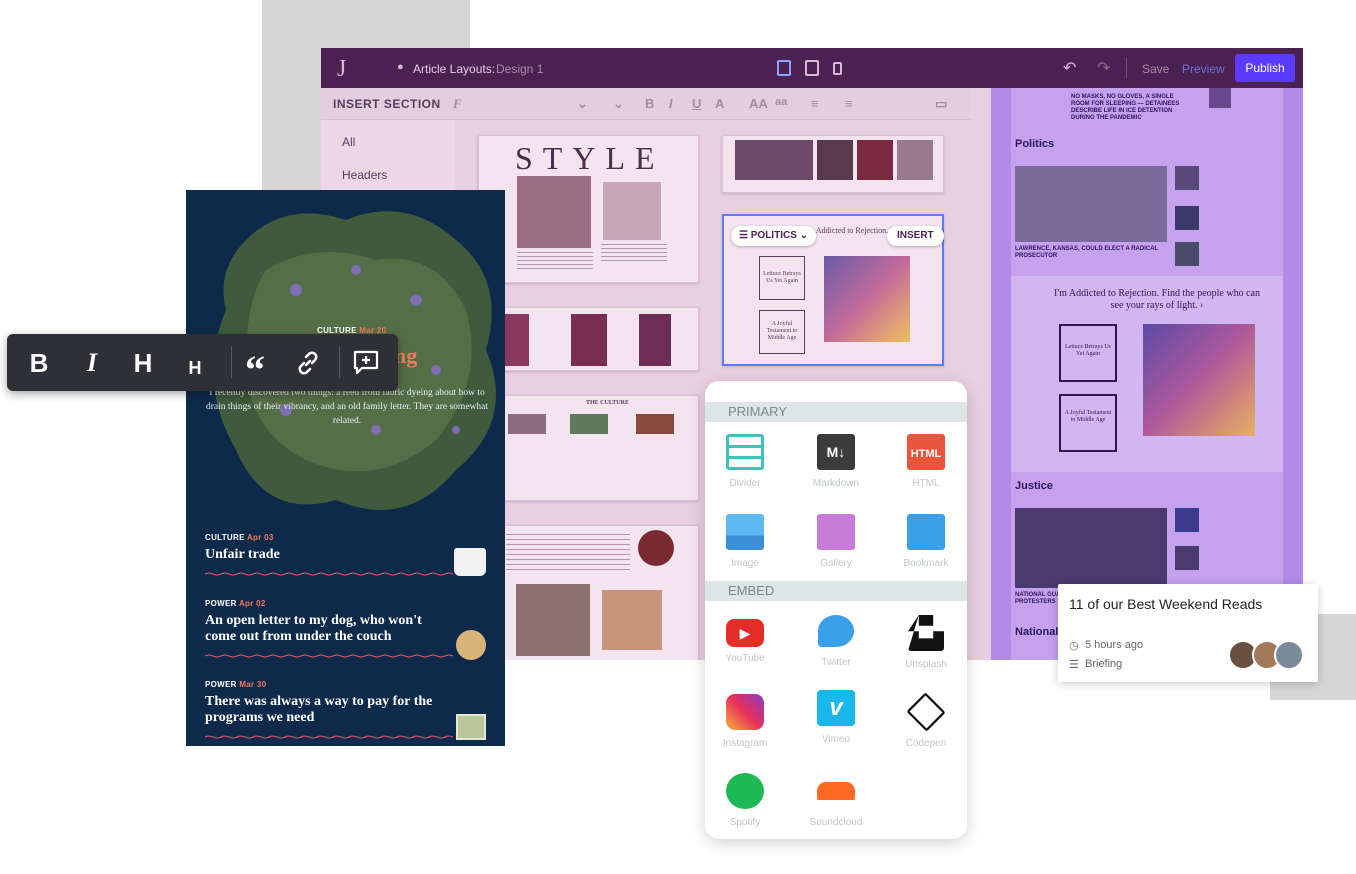  I want to click on bold-button: B, so click(39, 363).